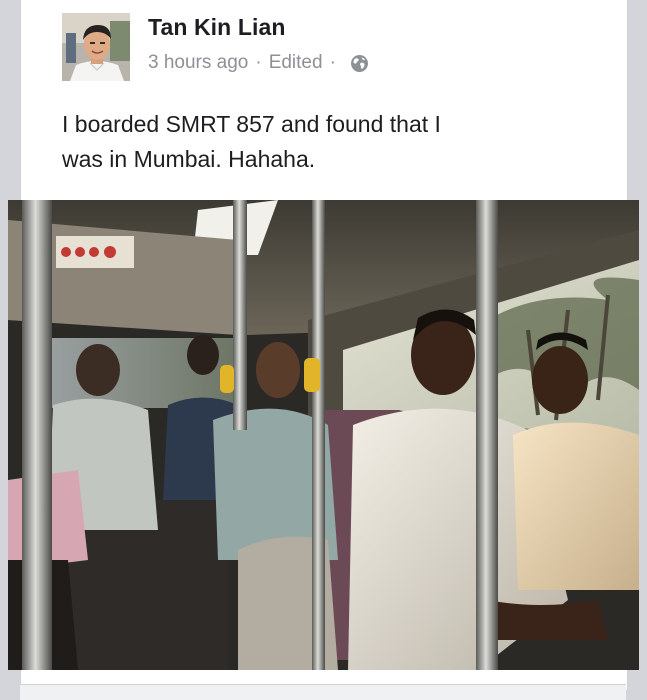 Image resolution: width=647 pixels, height=700 pixels. Describe the element at coordinates (189, 159) in the screenshot. I see `post-text-line-2: was in Mumbai. Hahaha.` at that location.